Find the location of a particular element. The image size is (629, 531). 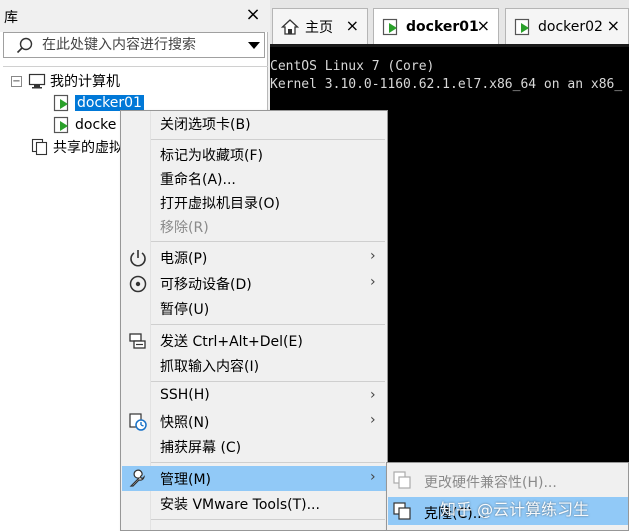

menu-item-label: 抓取输入内容(I) is located at coordinates (210, 367).